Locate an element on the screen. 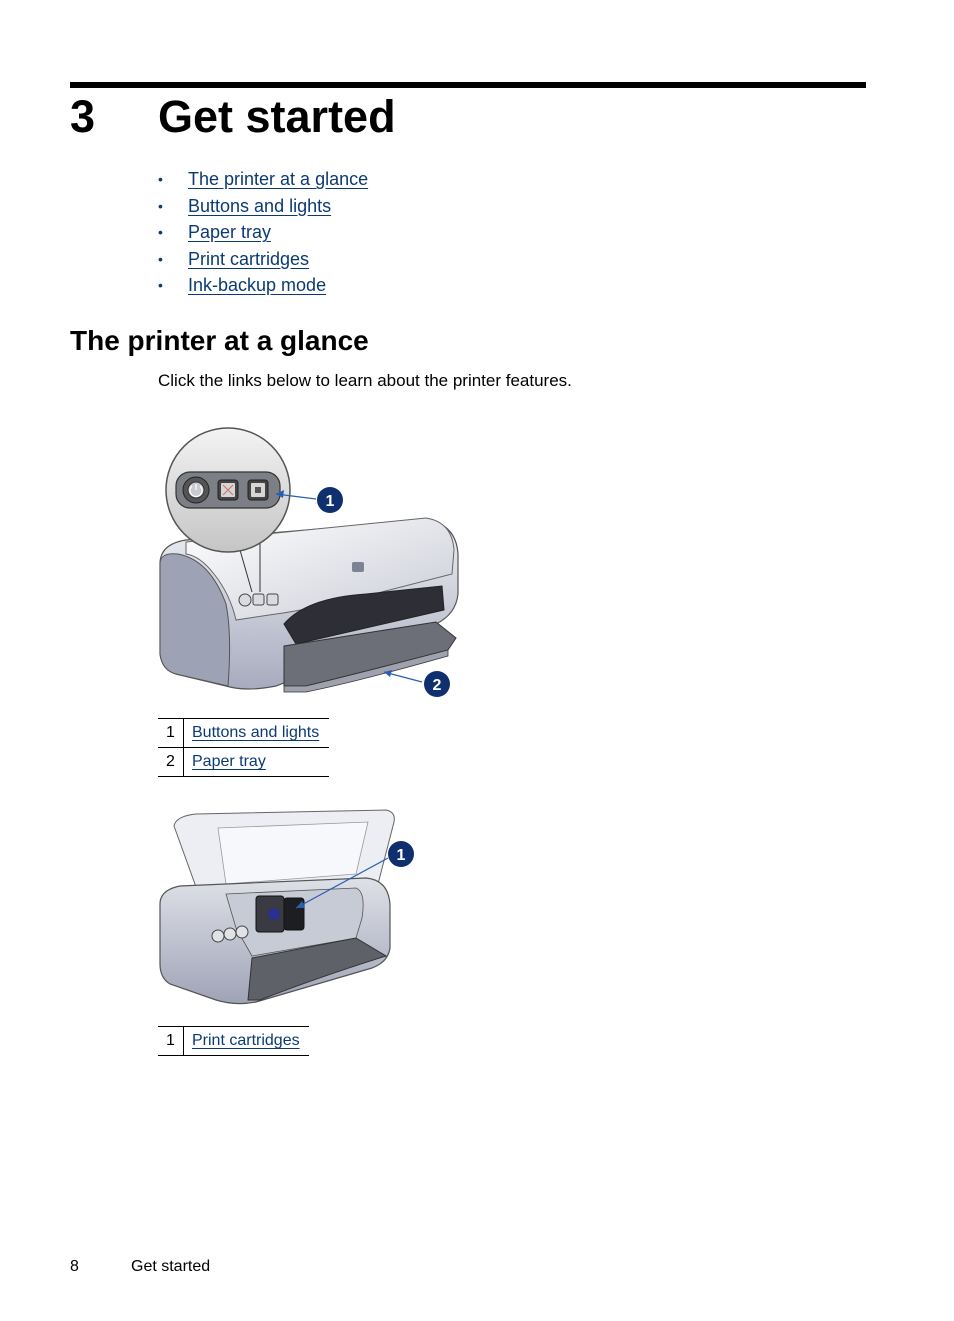  printer-exterior-figure: 1 2 is located at coordinates (309, 564).